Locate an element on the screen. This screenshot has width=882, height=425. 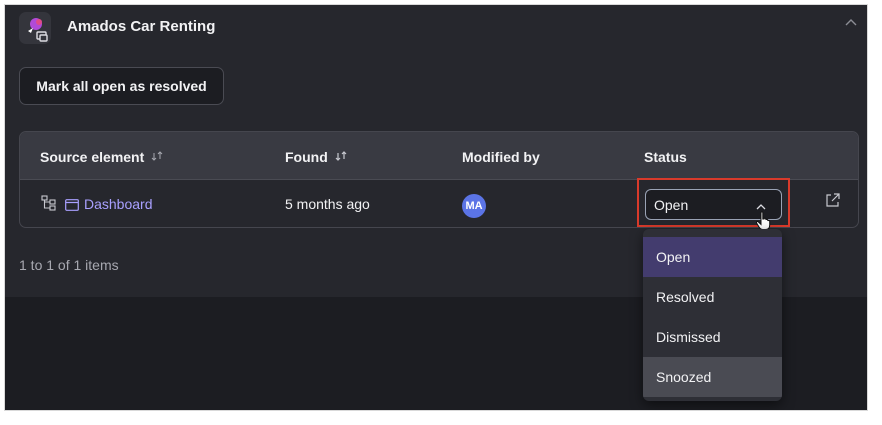
dashboard-window-icon is located at coordinates (72, 207).